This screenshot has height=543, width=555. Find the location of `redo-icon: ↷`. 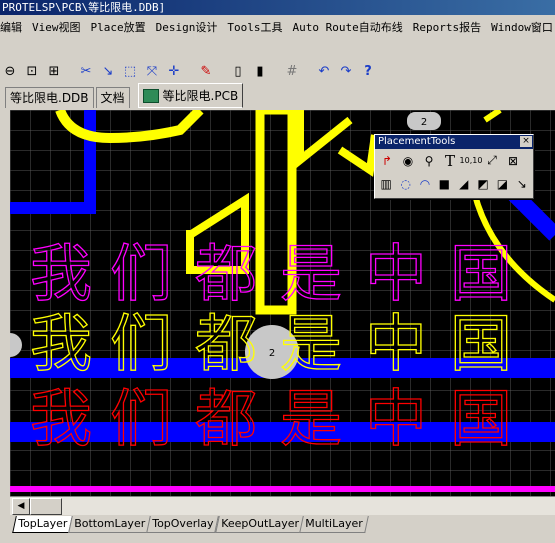

redo-icon: ↷ is located at coordinates (346, 71).